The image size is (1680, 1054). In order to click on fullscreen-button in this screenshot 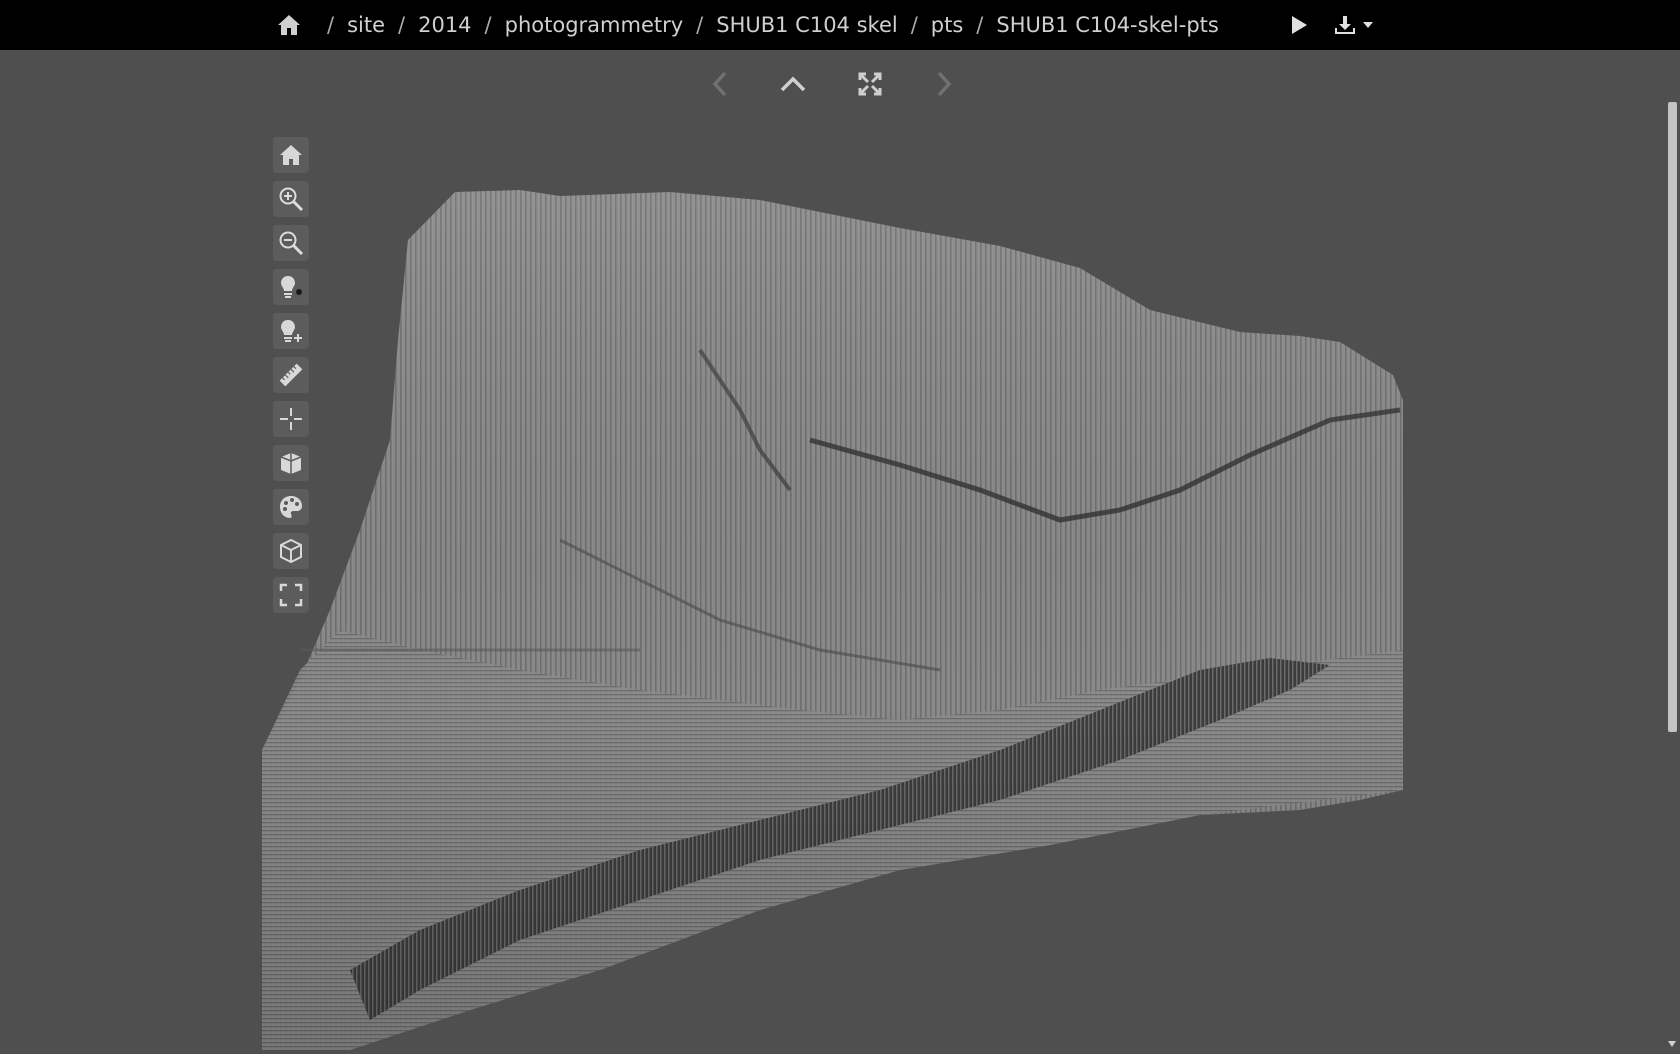, I will do `click(291, 595)`.